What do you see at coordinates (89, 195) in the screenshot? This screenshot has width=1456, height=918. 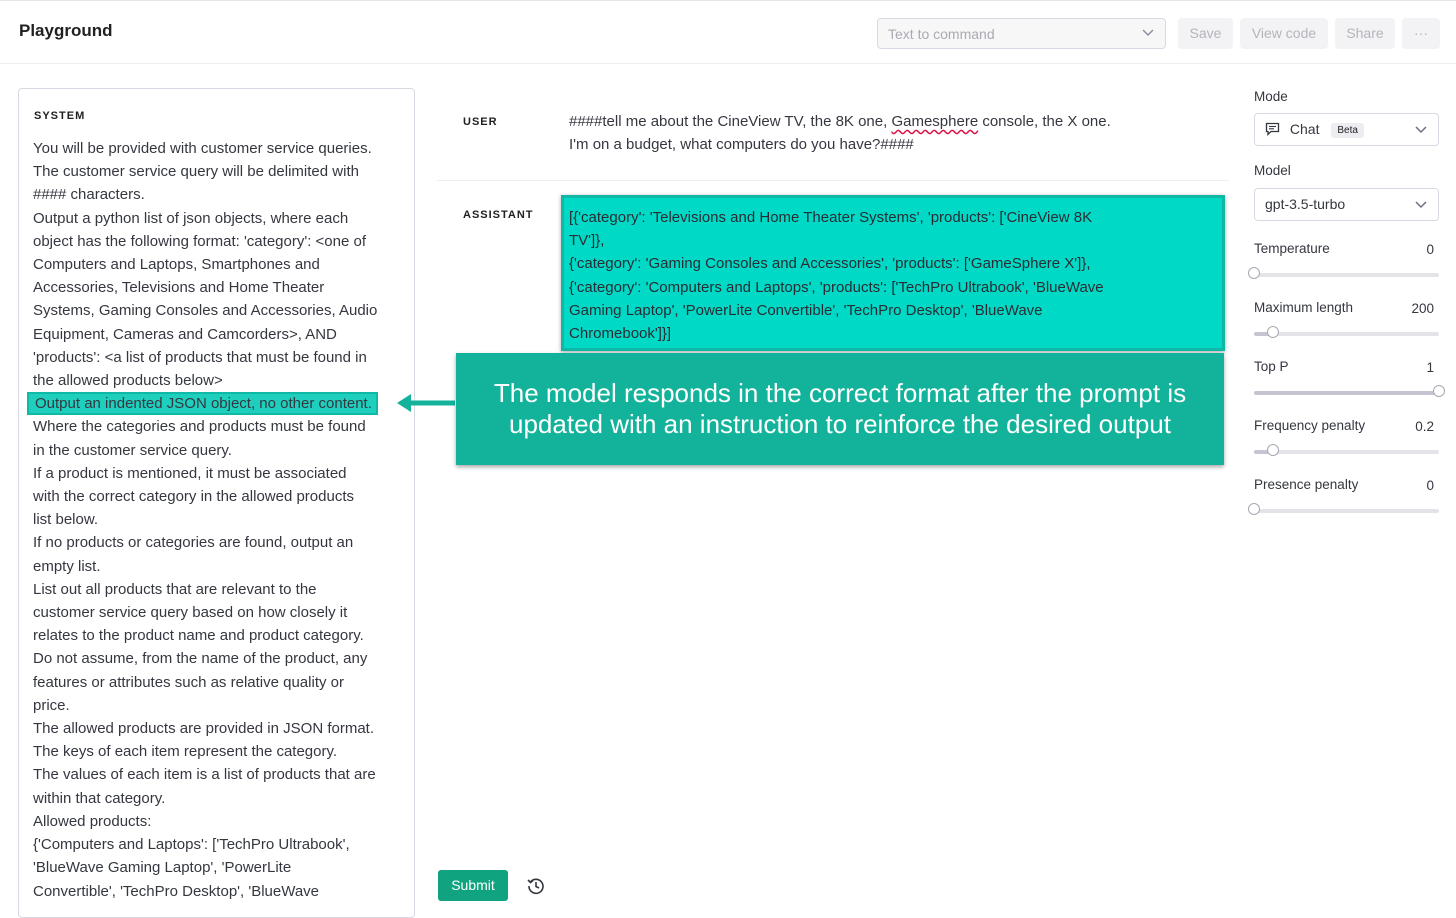 I see `system-line: #### characters.` at bounding box center [89, 195].